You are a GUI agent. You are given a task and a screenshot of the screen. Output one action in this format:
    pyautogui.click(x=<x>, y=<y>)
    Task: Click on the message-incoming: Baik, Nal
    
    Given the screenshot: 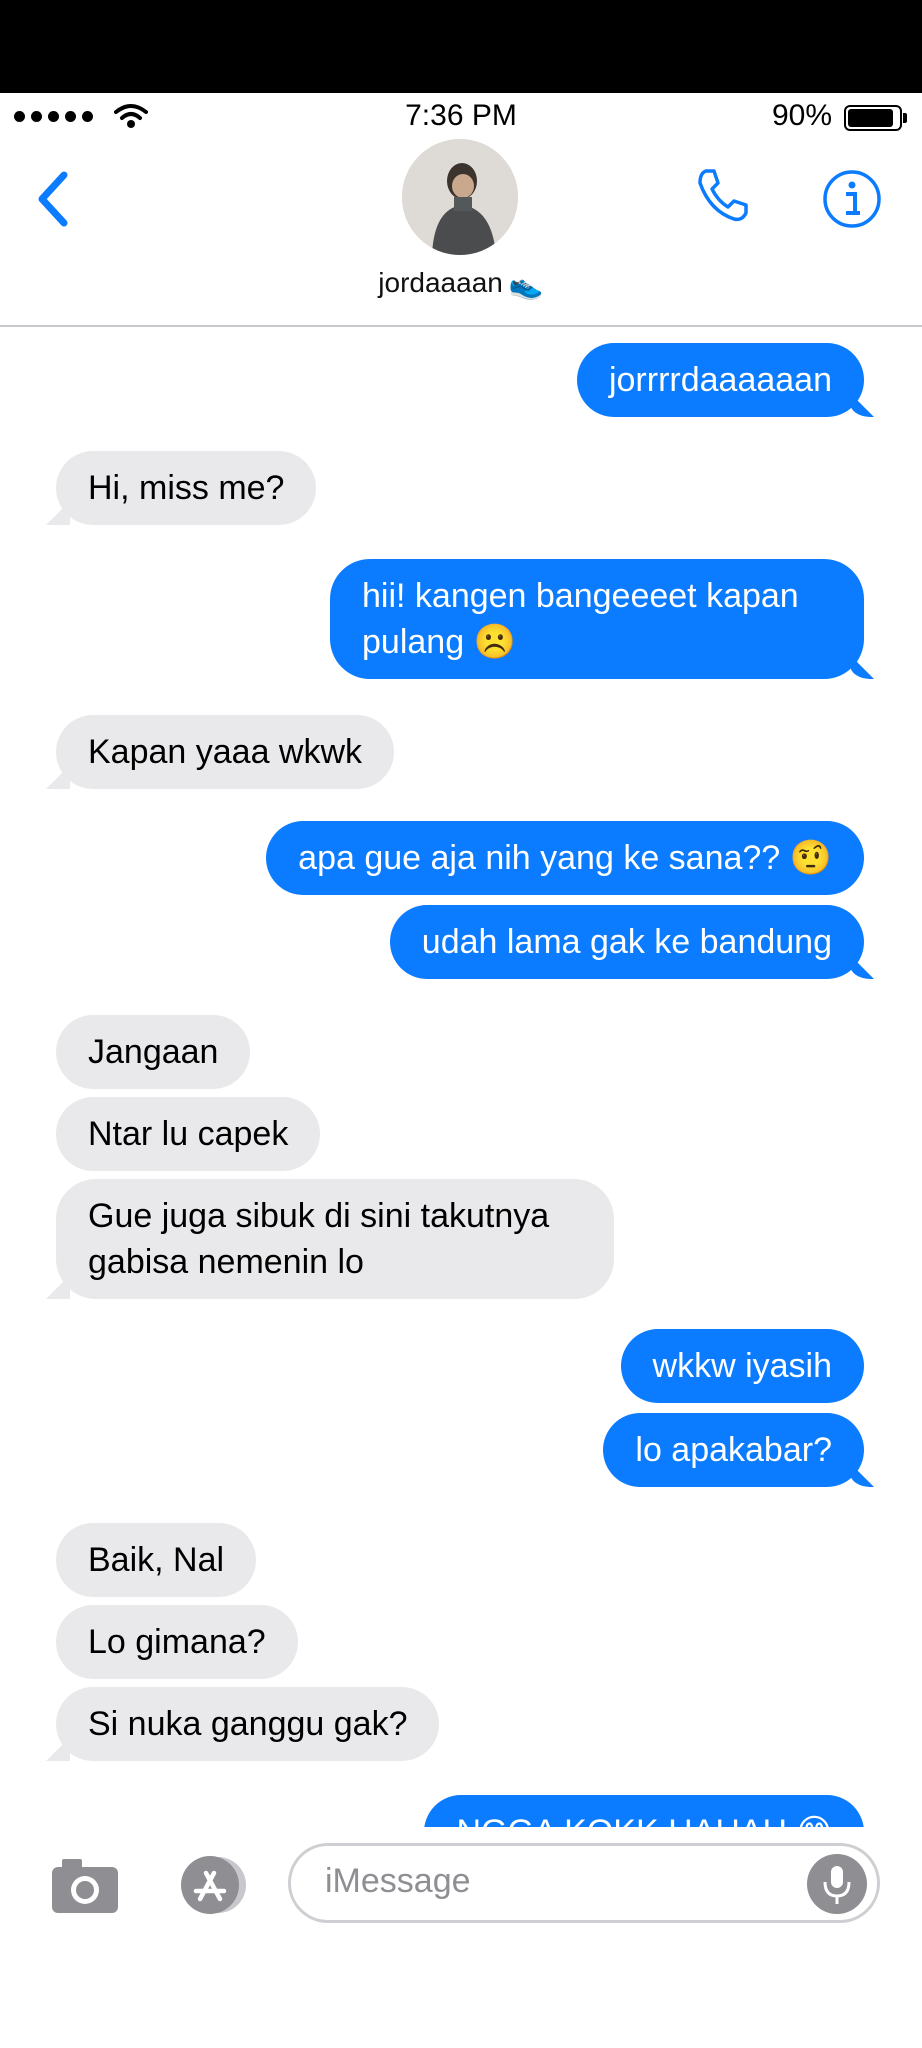 What is the action you would take?
    pyautogui.click(x=156, y=1560)
    